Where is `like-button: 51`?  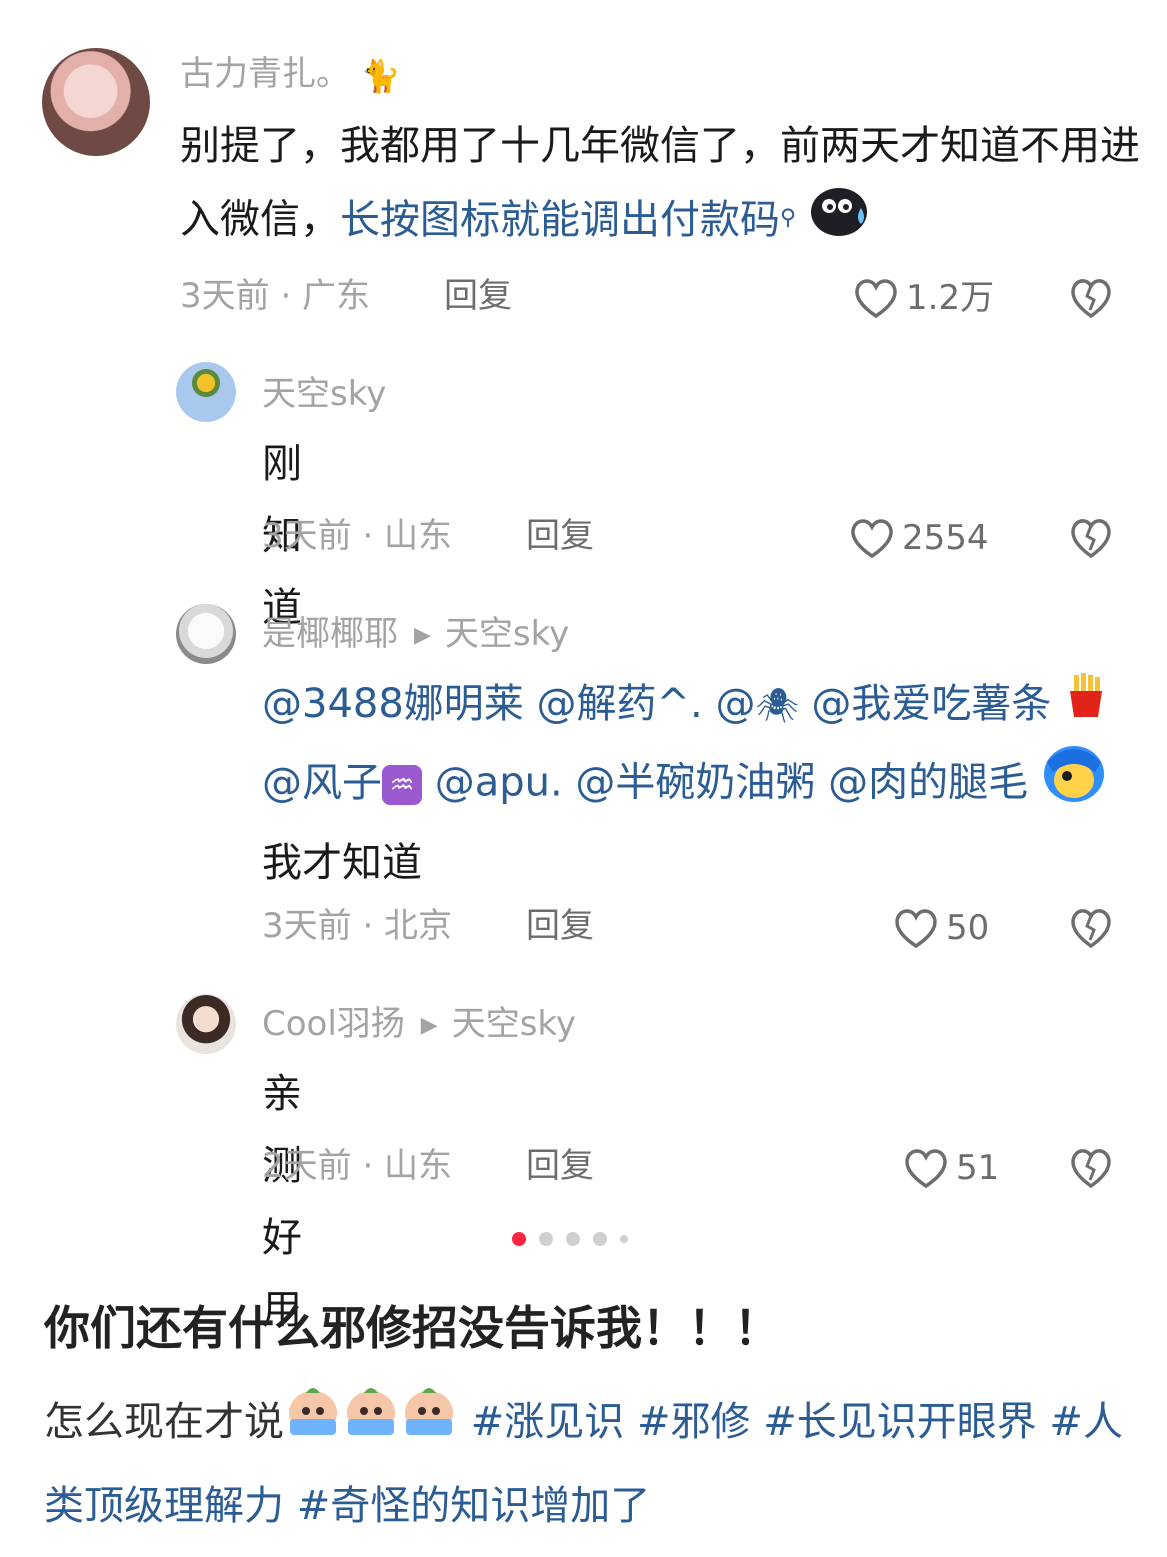 like-button: 51 is located at coordinates (950, 1168).